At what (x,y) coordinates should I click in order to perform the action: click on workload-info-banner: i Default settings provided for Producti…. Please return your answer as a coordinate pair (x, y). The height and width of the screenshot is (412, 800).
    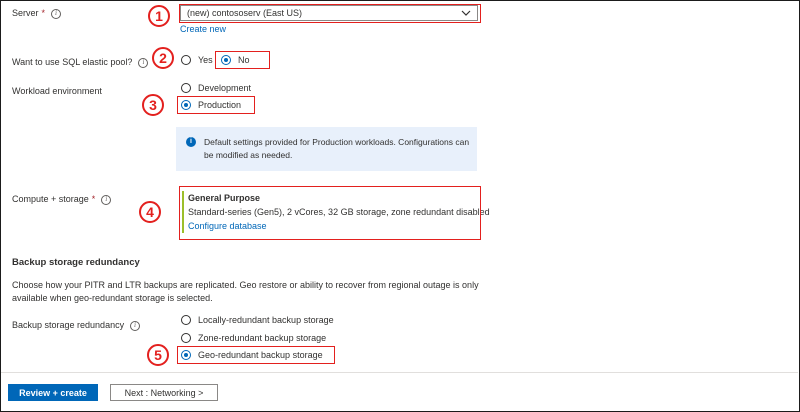
    Looking at the image, I should click on (326, 149).